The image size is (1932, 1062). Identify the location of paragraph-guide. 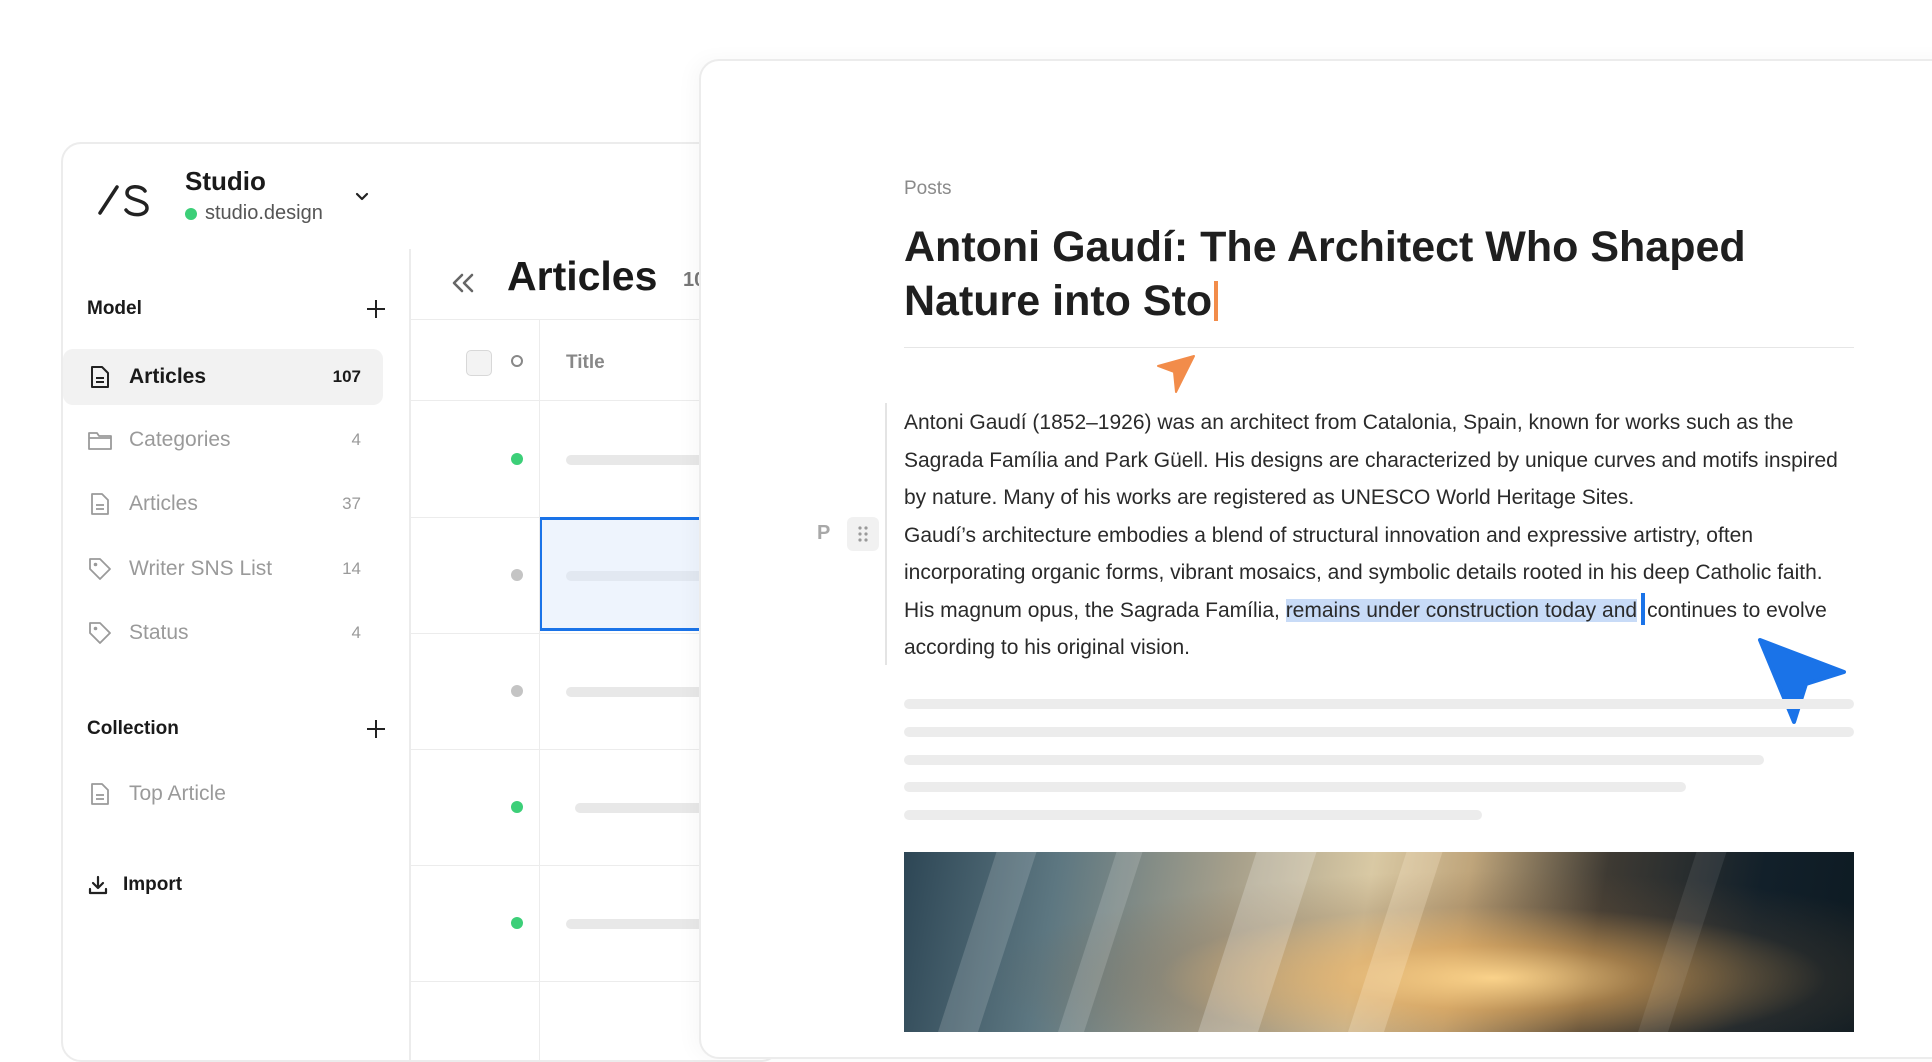
(886, 534).